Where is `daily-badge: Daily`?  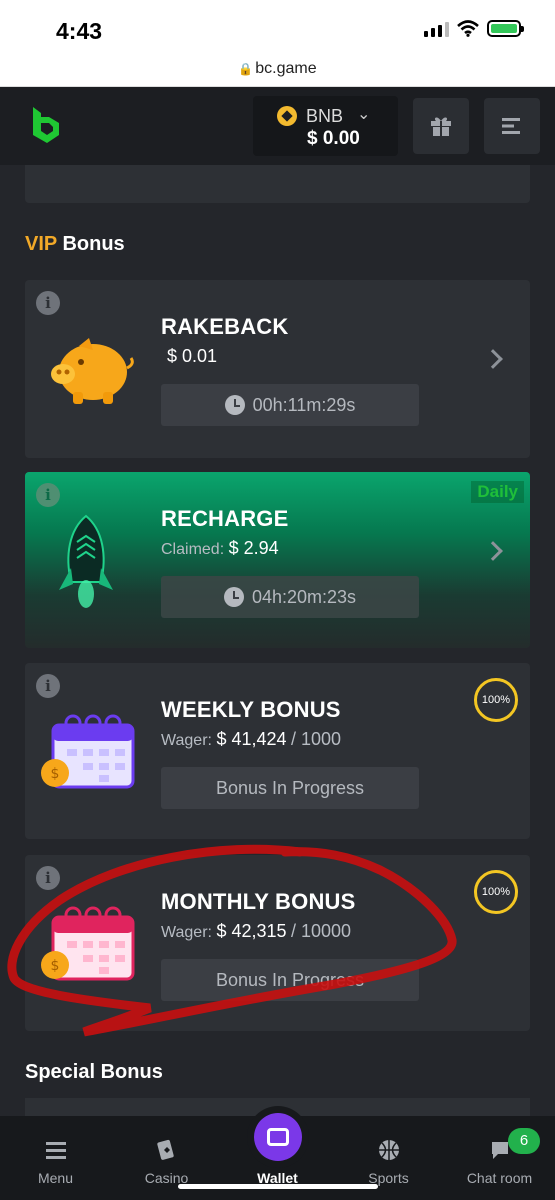
daily-badge: Daily is located at coordinates (497, 492).